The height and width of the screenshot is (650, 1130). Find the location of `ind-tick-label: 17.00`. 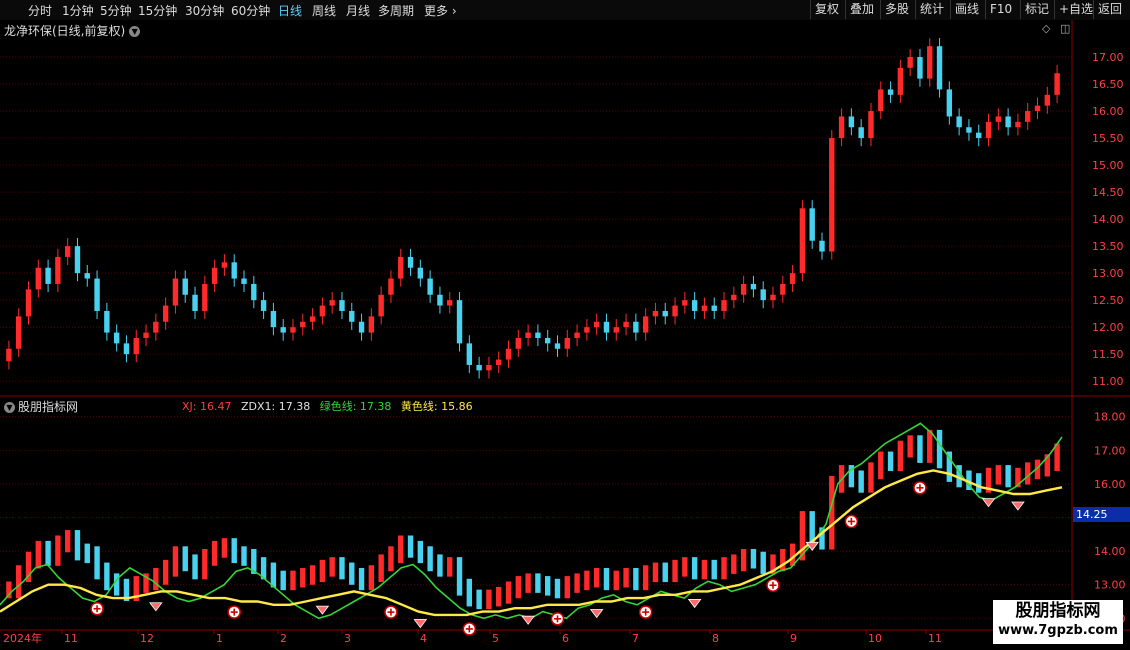

ind-tick-label: 17.00 is located at coordinates (1110, 450).